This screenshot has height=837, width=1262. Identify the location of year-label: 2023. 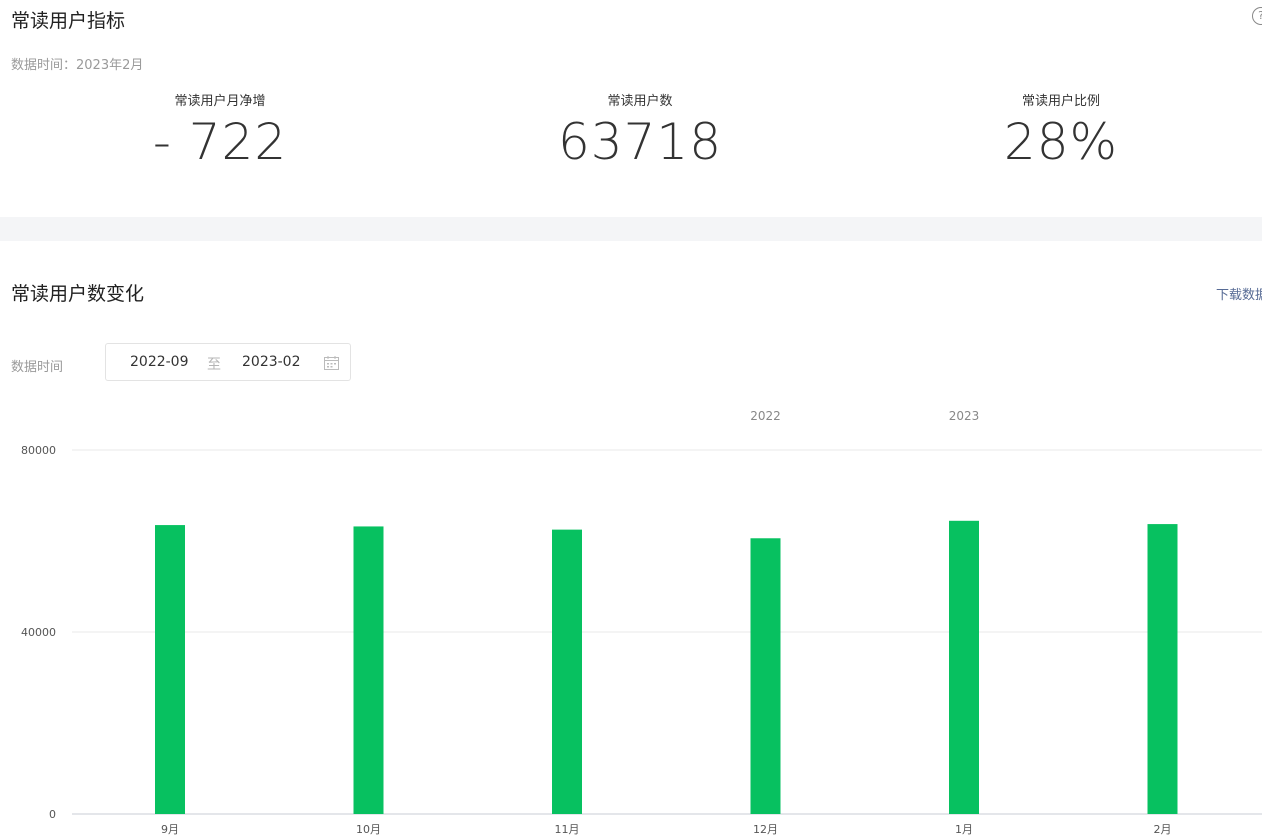
(964, 416).